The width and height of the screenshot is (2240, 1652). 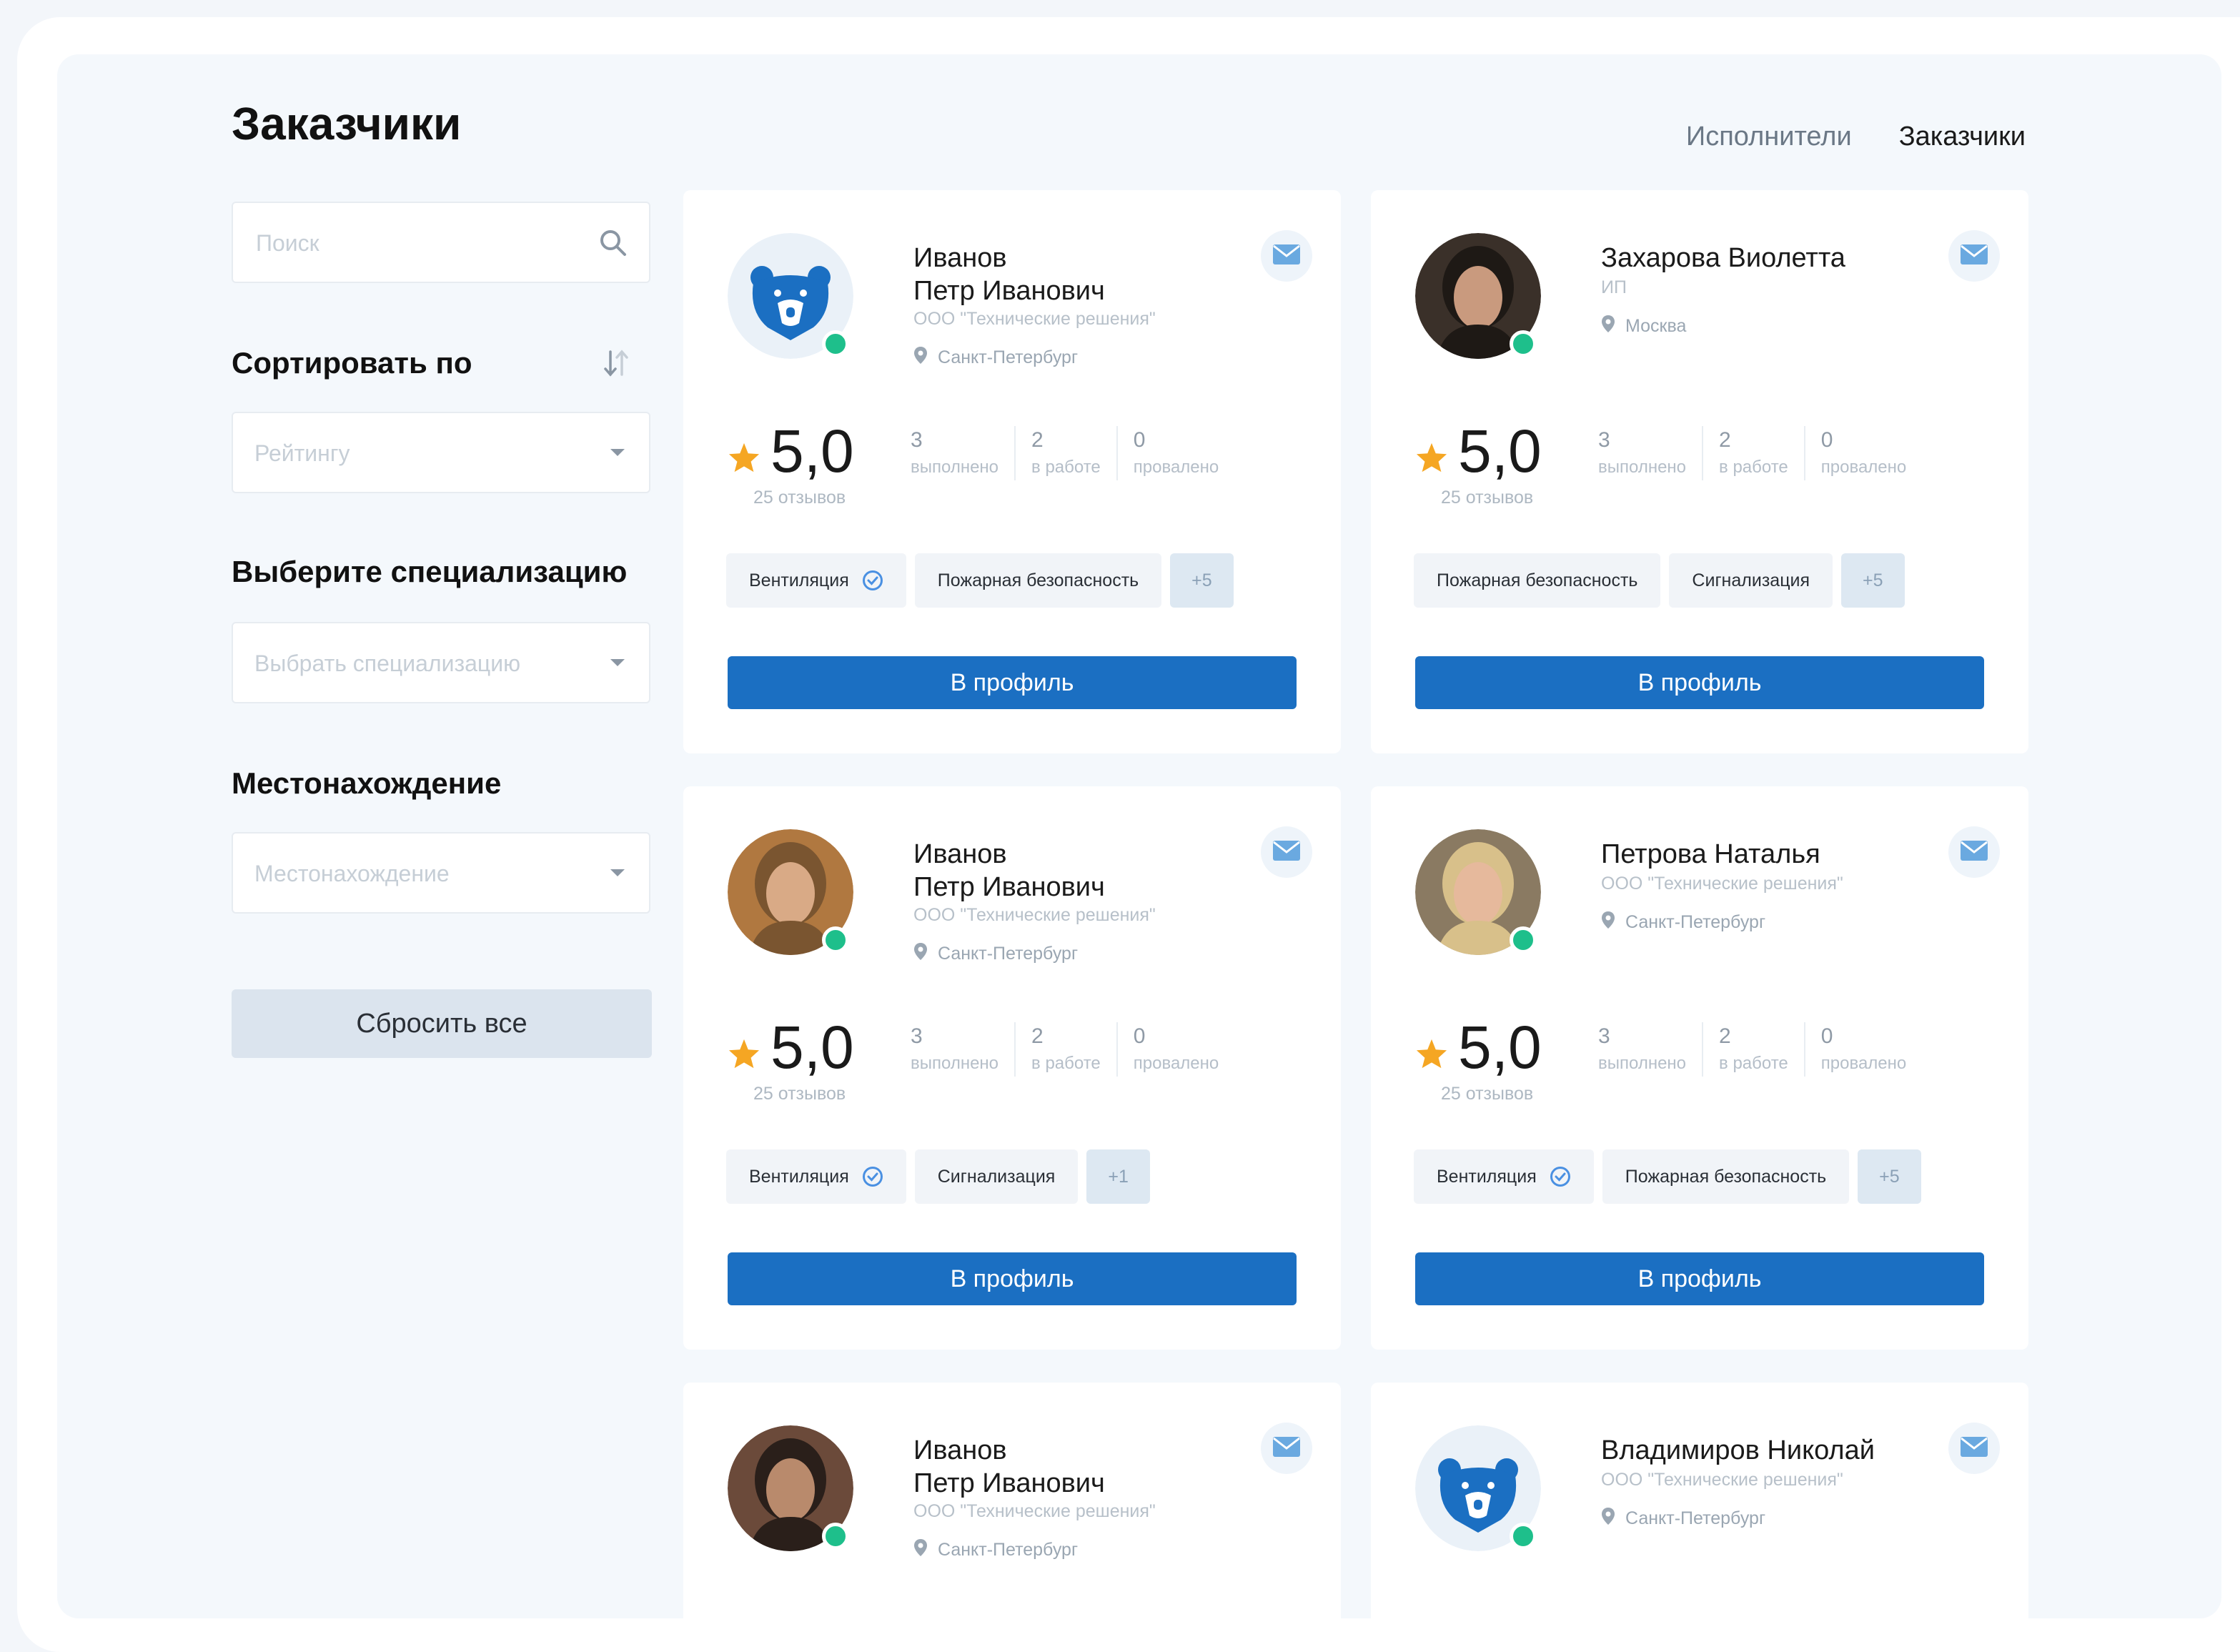 What do you see at coordinates (616, 365) in the screenshot?
I see `sort-direction-icon` at bounding box center [616, 365].